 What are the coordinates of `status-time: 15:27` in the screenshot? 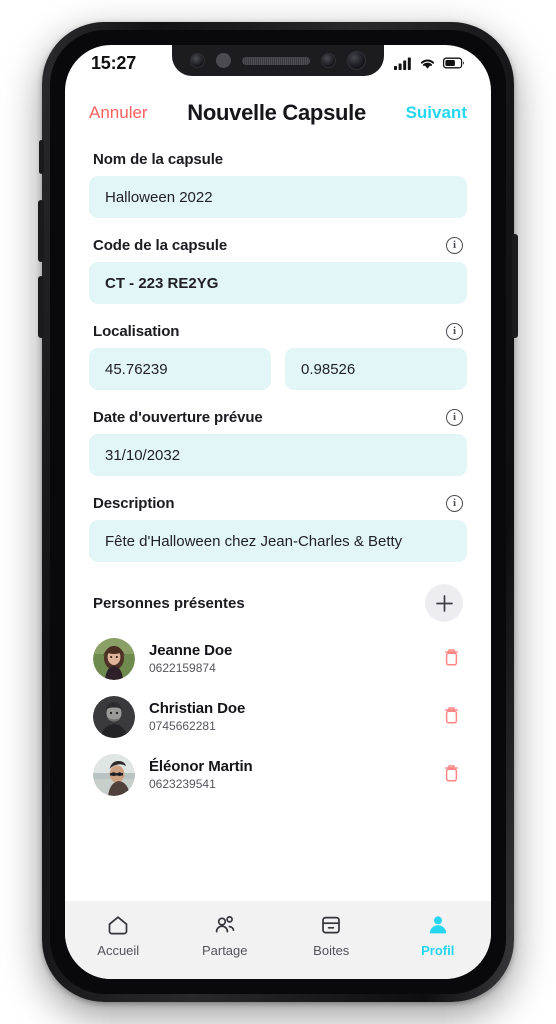 It's located at (114, 62).